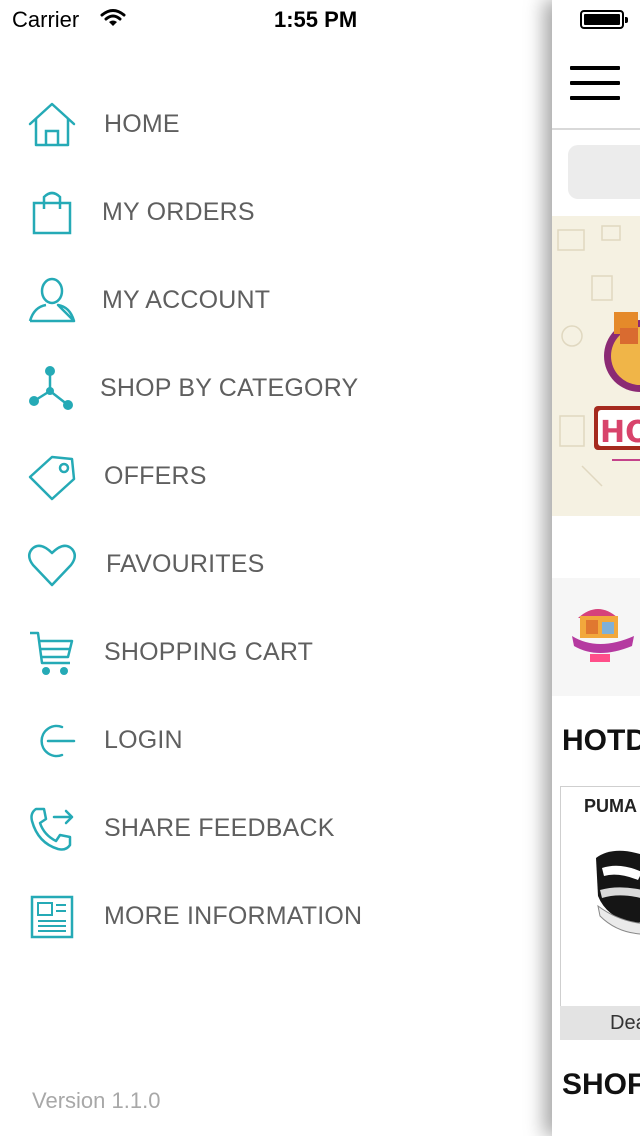  What do you see at coordinates (96, 1100) in the screenshot?
I see `app-version: Version 1.1.0` at bounding box center [96, 1100].